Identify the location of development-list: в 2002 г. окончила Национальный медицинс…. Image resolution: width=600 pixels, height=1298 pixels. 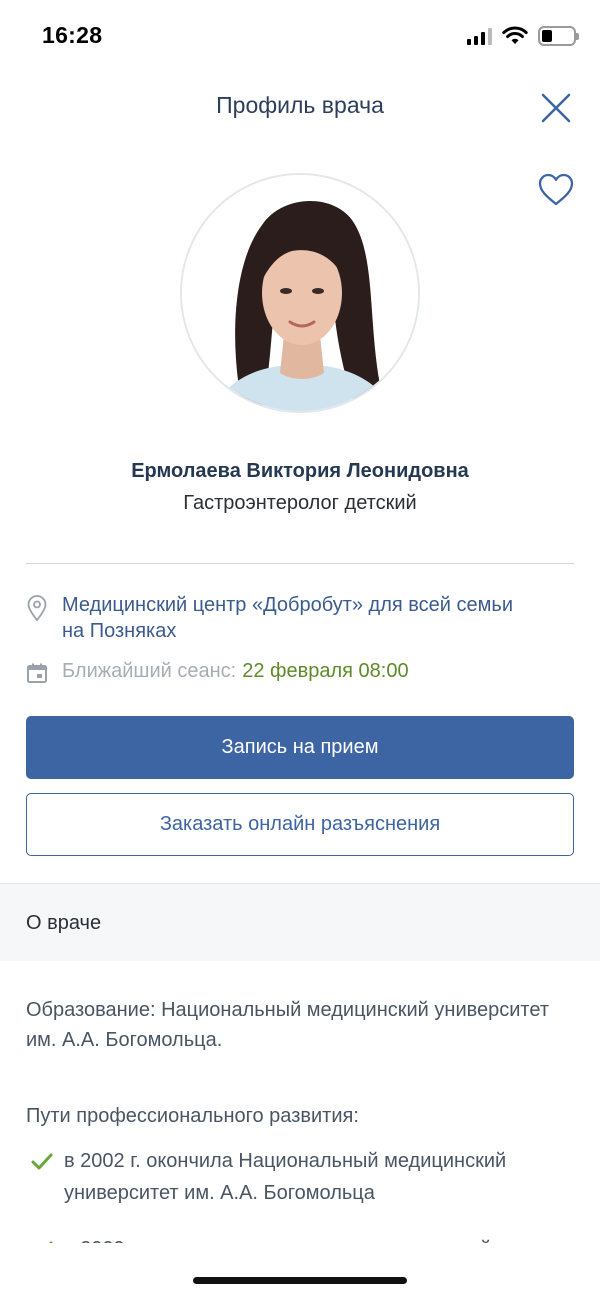
(305, 1194).